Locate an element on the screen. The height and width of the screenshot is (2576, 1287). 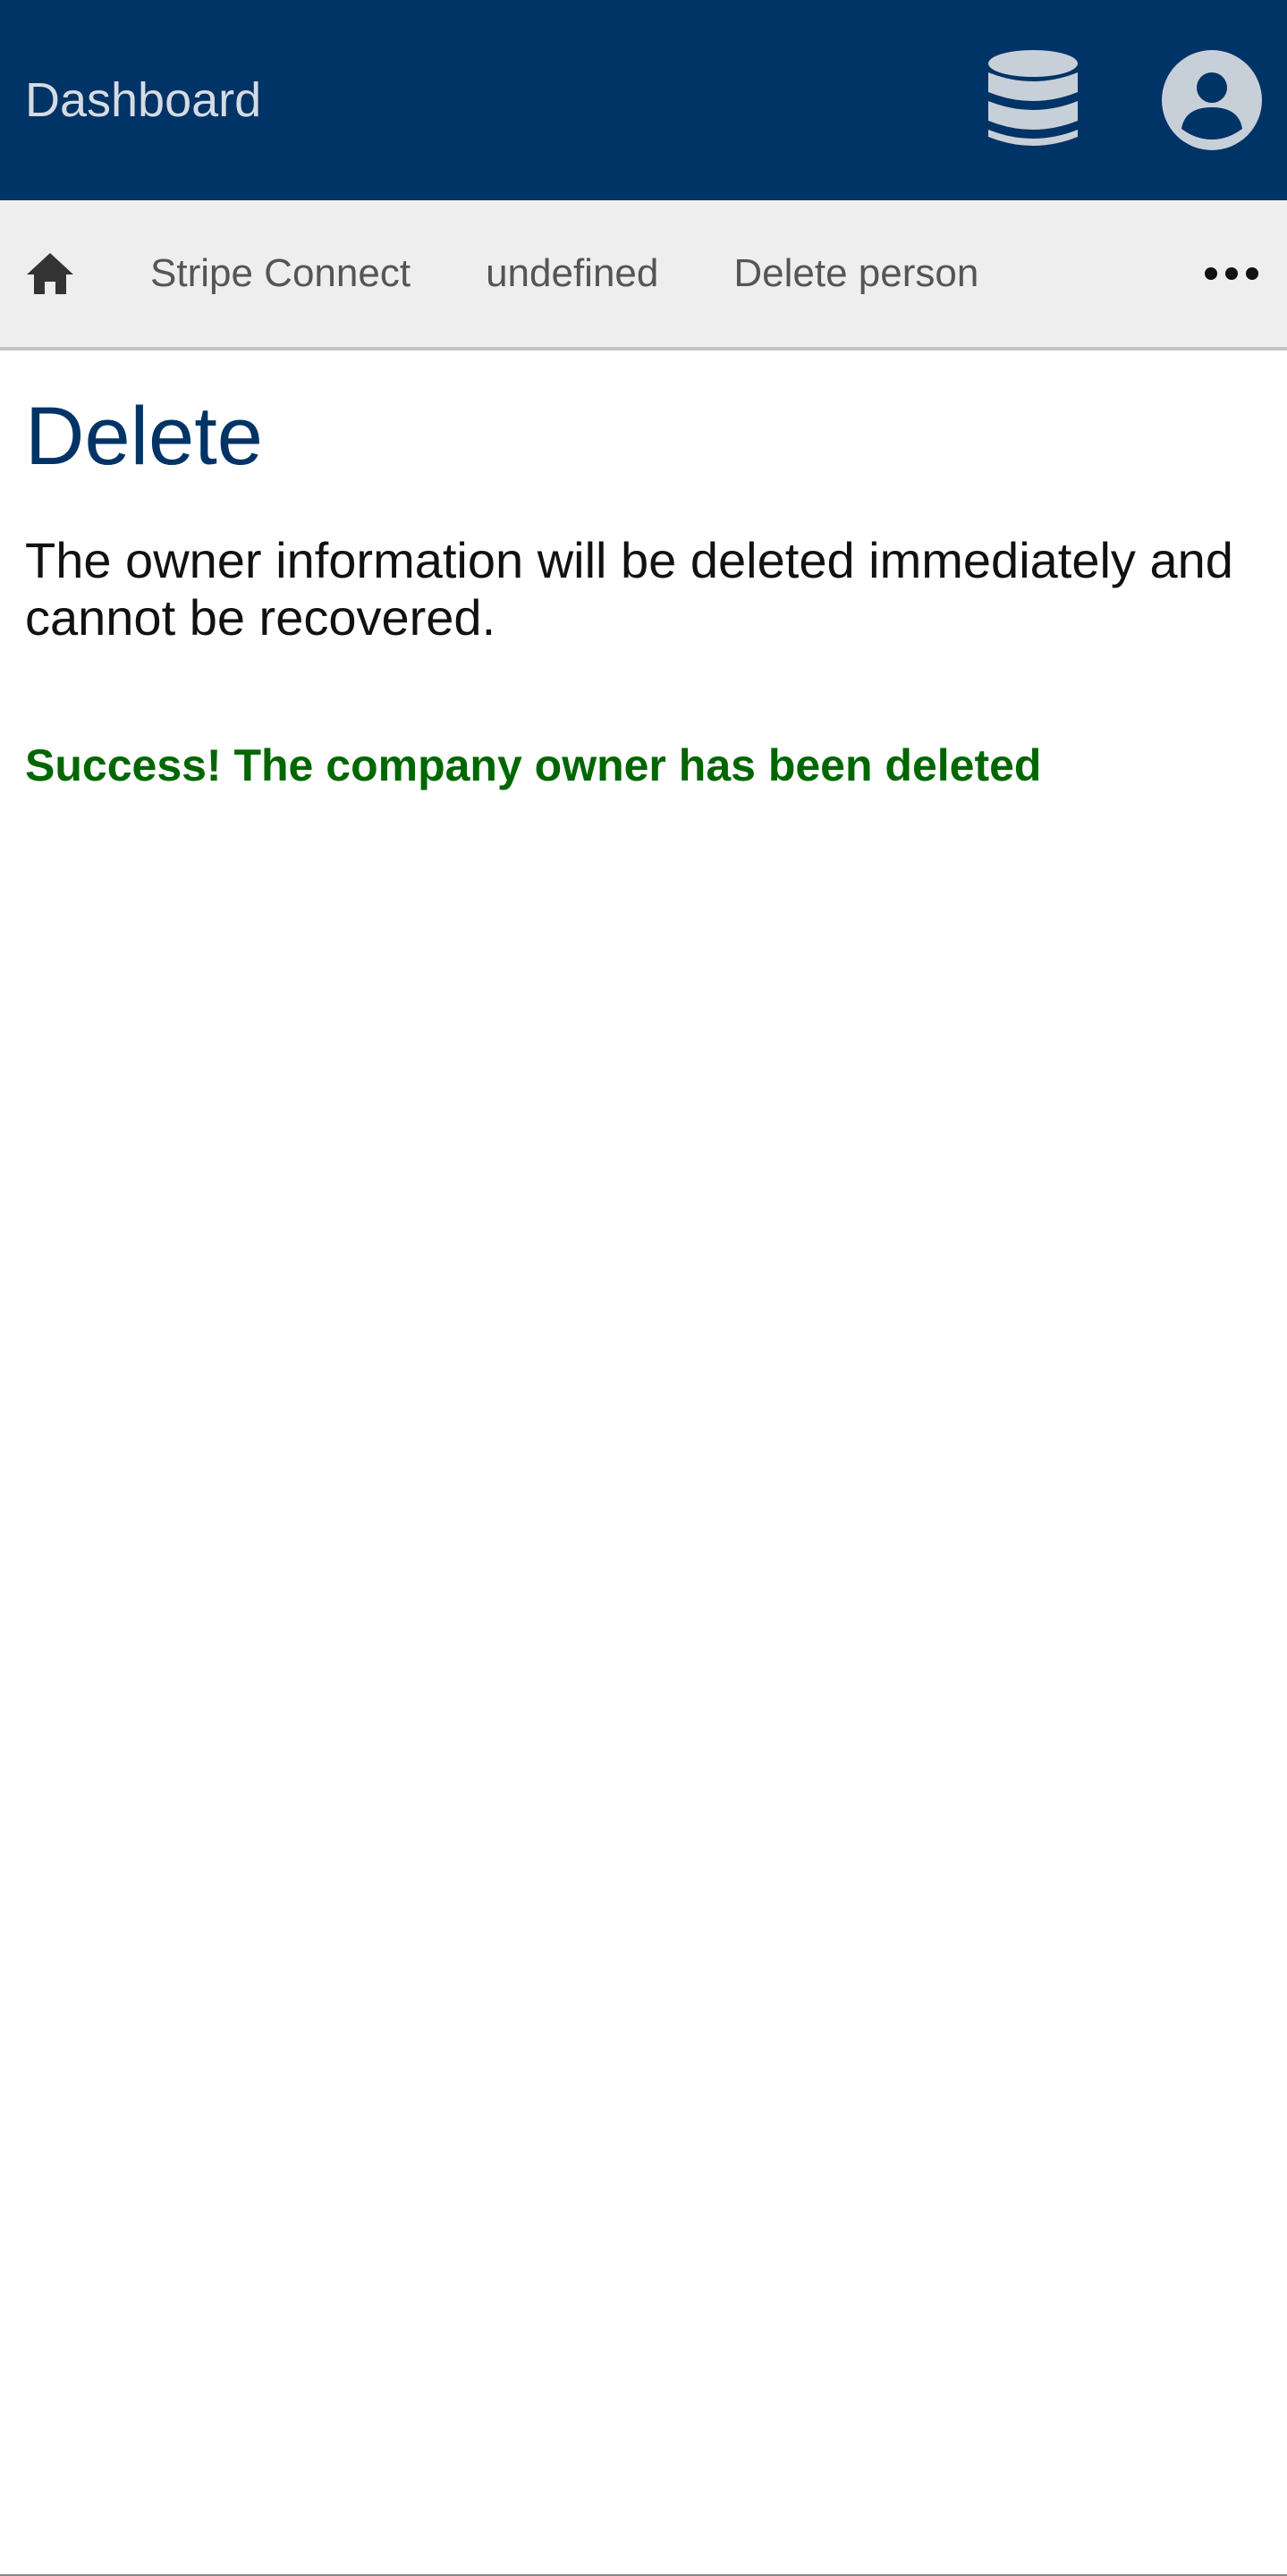
app-header: Dashboard is located at coordinates (643, 100).